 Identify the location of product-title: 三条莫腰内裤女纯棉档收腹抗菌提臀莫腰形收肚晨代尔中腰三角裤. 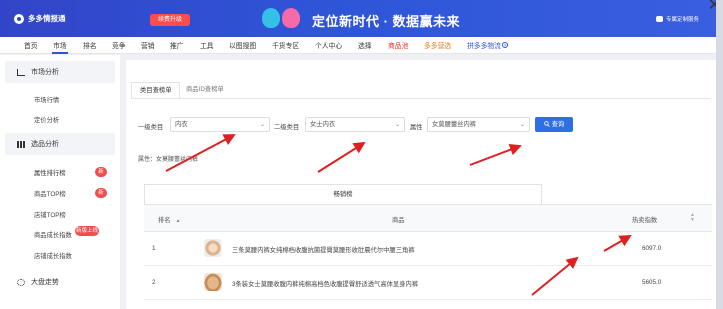
(323, 249).